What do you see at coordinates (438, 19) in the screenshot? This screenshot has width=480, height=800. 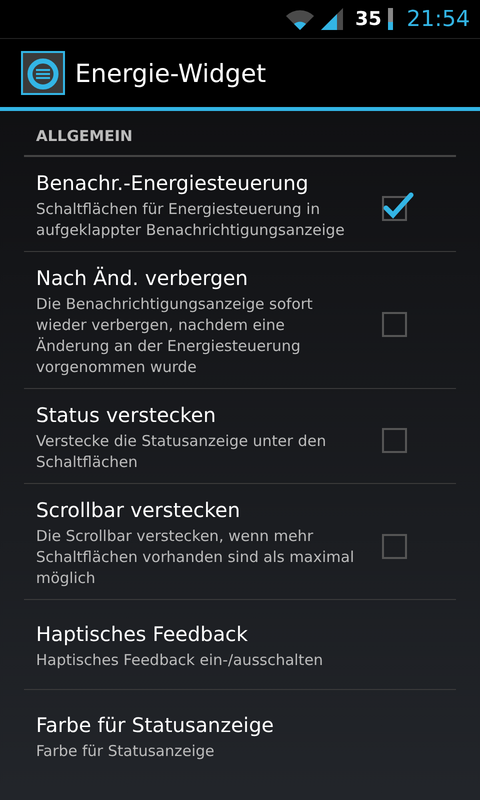 I see `clock: 21:54` at bounding box center [438, 19].